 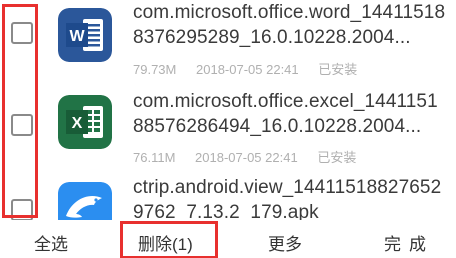 I want to click on svg-text: W, so click(x=77, y=36).